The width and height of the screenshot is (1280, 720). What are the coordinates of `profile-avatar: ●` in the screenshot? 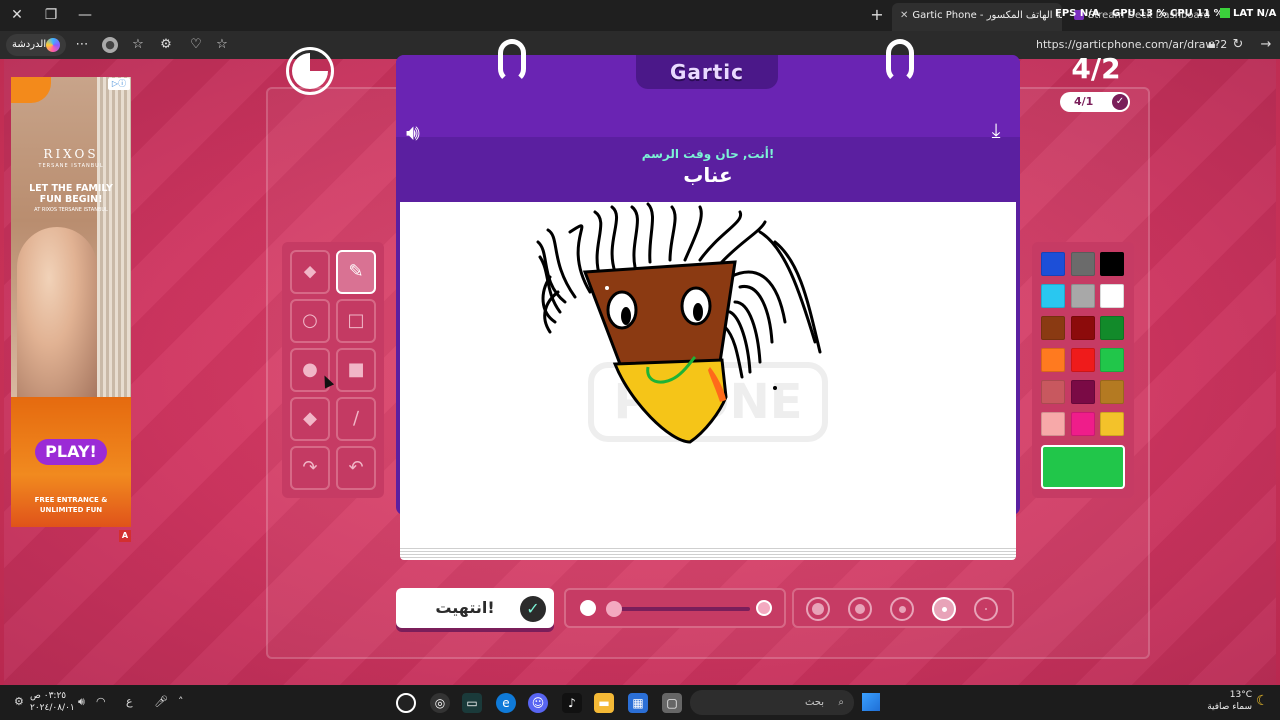 It's located at (110, 45).